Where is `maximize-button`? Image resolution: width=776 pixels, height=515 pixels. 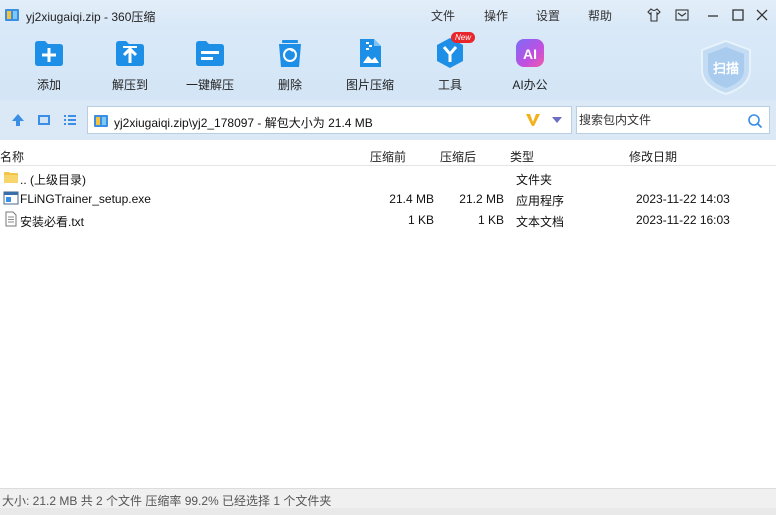
maximize-button is located at coordinates (738, 15).